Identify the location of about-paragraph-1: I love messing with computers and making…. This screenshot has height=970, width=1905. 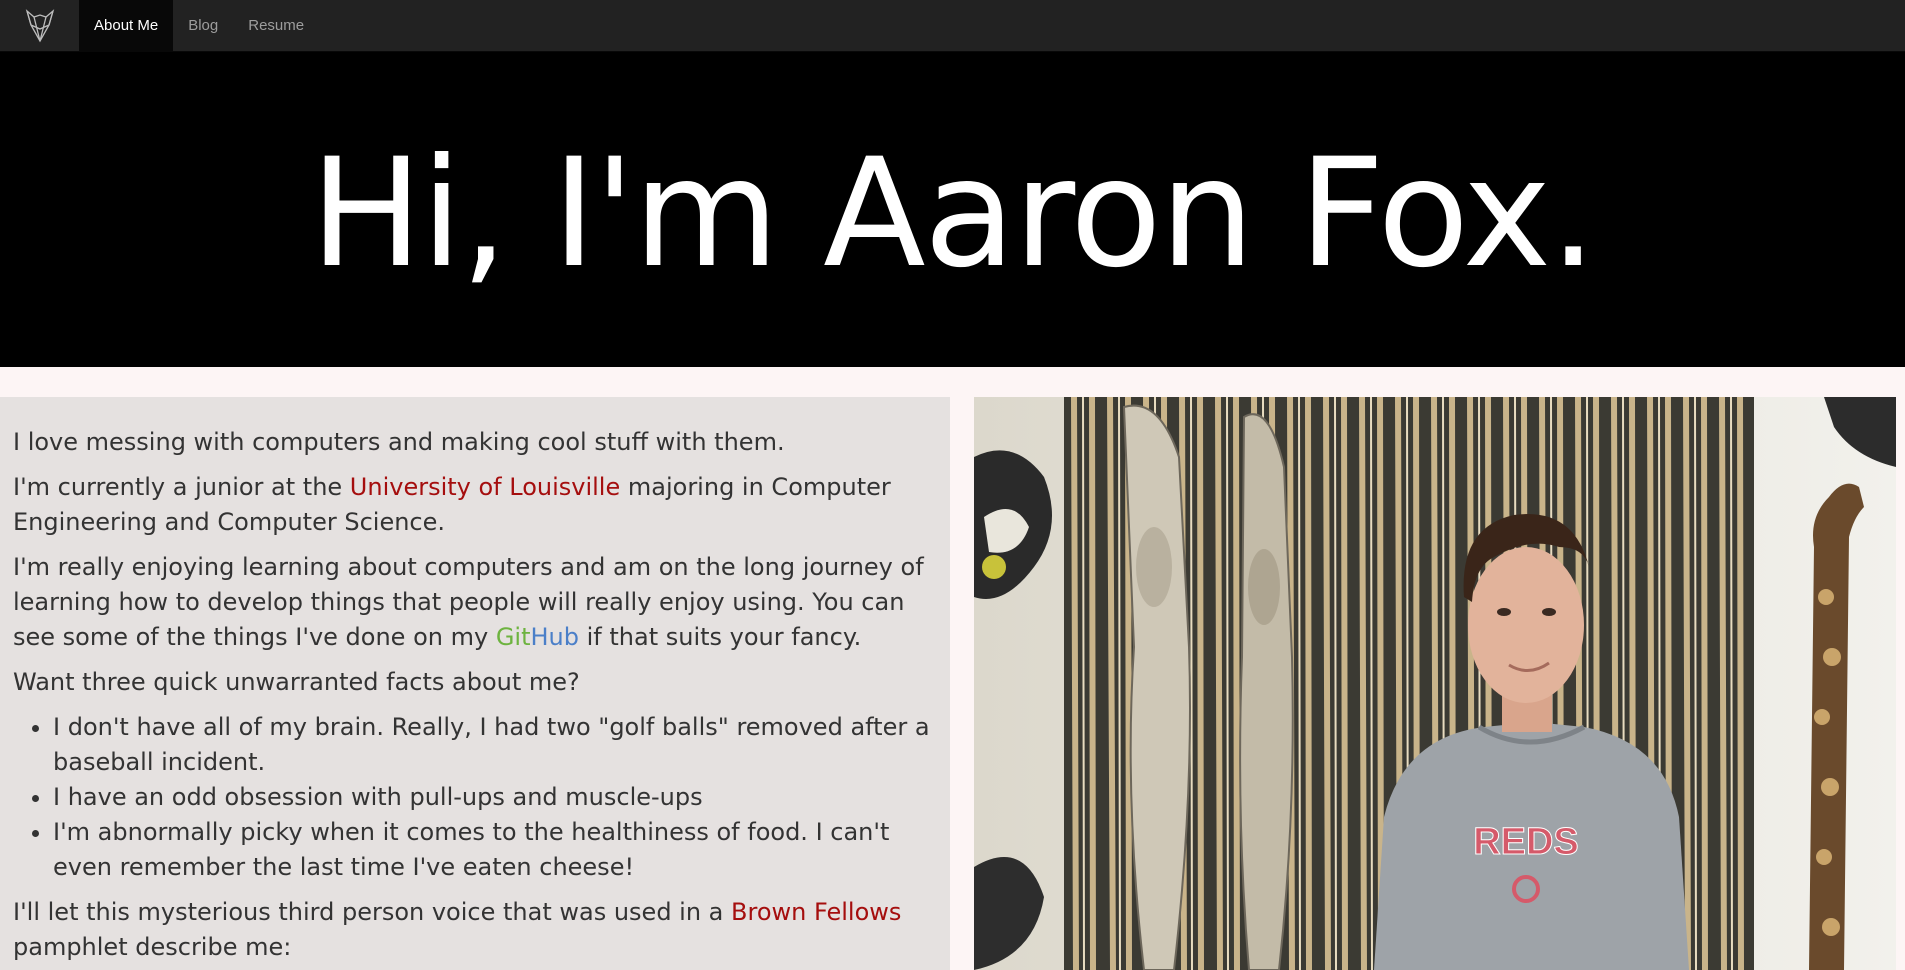
(399, 442).